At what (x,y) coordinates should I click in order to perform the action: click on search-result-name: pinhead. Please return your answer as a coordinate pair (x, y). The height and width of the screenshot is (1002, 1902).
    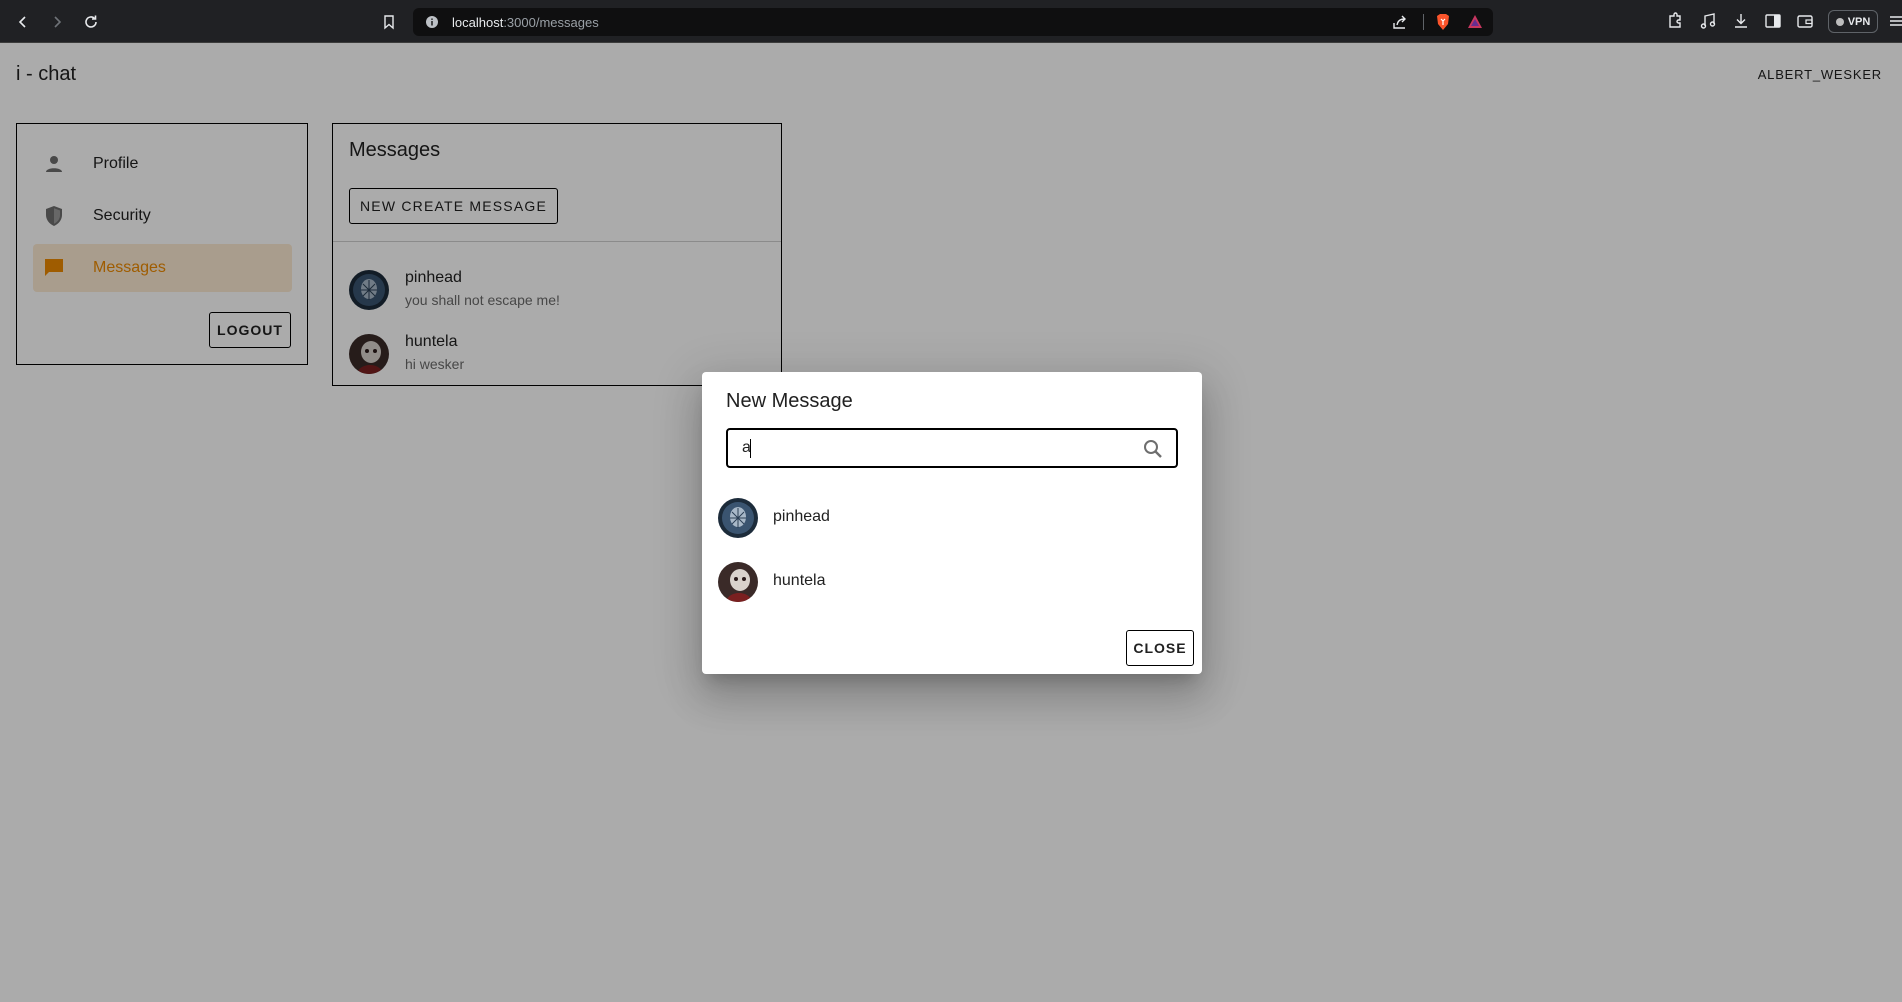
    Looking at the image, I should click on (801, 516).